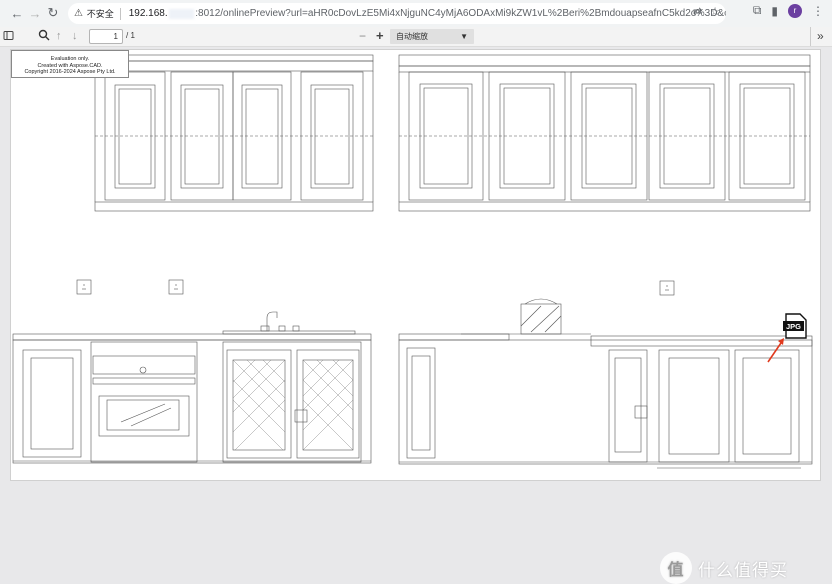 The height and width of the screenshot is (584, 832). What do you see at coordinates (464, 36) in the screenshot?
I see `chevron-down-icon: ▼` at bounding box center [464, 36].